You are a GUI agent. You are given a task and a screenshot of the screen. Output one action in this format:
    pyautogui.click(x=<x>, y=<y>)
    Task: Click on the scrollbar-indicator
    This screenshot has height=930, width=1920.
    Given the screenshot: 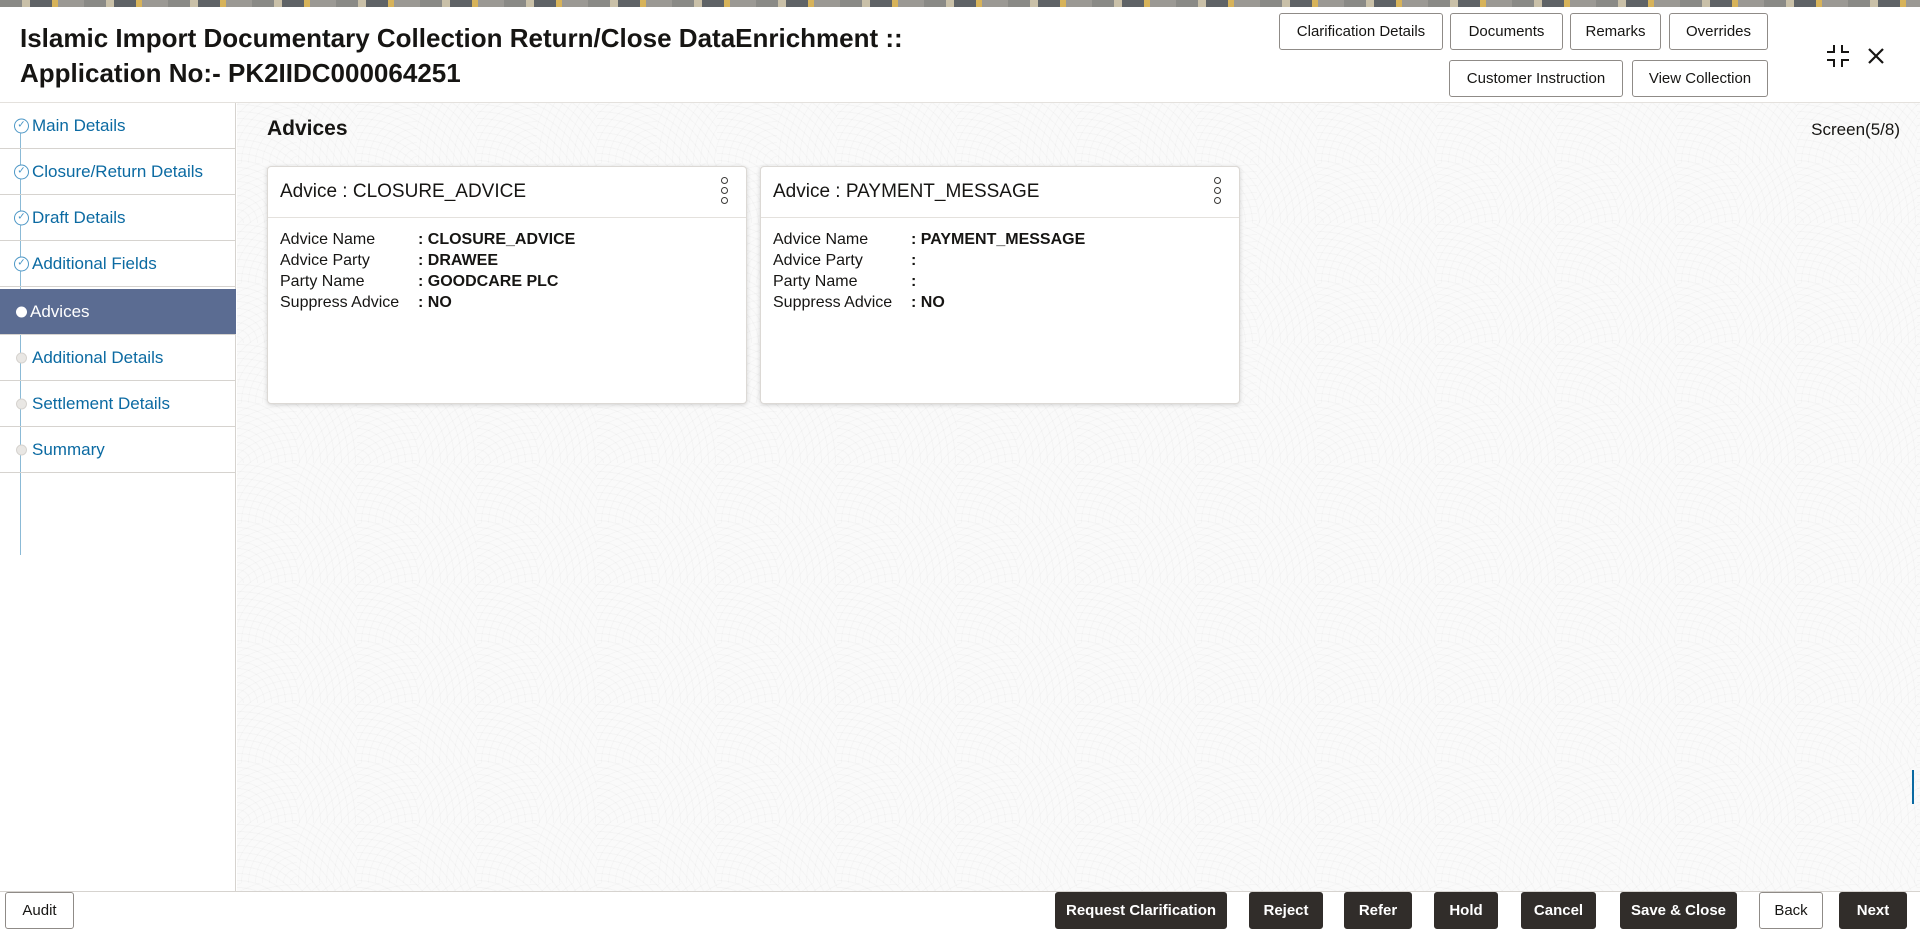 What is the action you would take?
    pyautogui.click(x=1913, y=787)
    